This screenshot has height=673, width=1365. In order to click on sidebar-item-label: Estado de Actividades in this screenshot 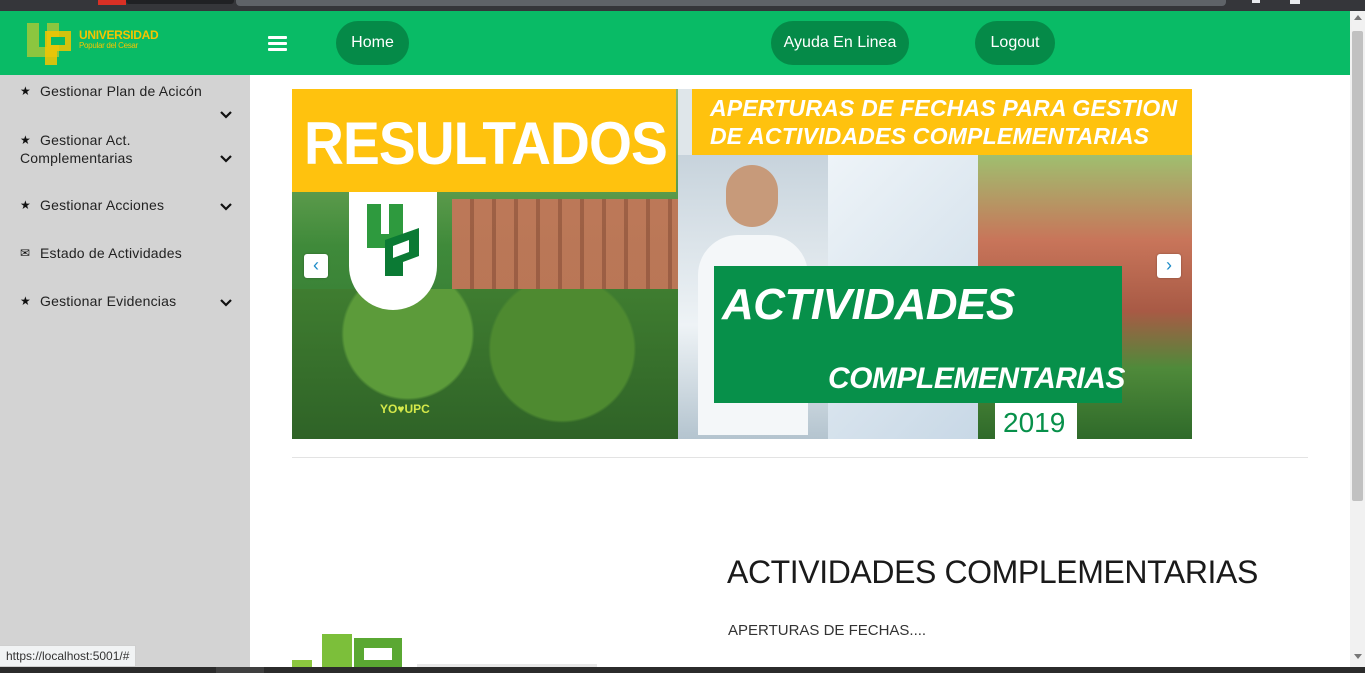, I will do `click(111, 253)`.